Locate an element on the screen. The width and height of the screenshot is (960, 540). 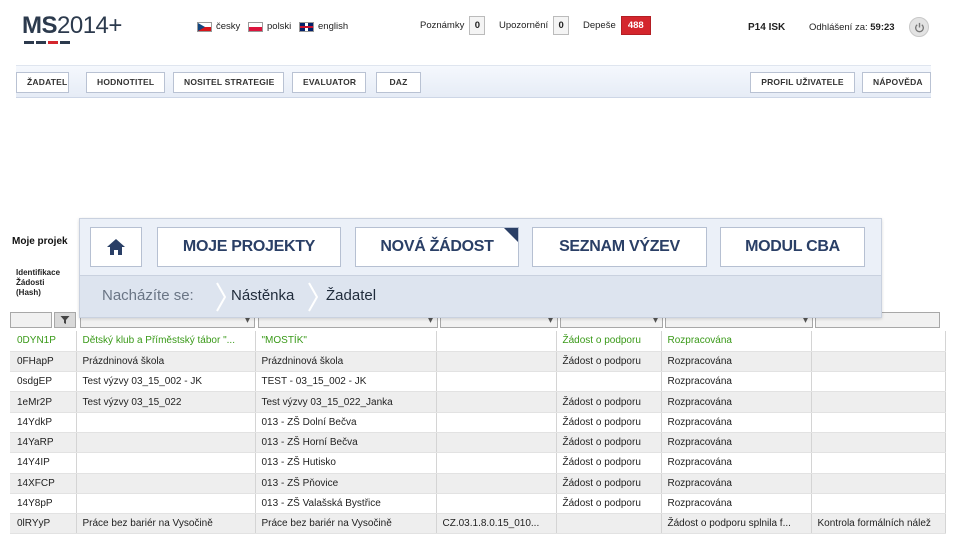
column-header-id: Identifikace Žádosti (Hash) is located at coordinates (38, 283).